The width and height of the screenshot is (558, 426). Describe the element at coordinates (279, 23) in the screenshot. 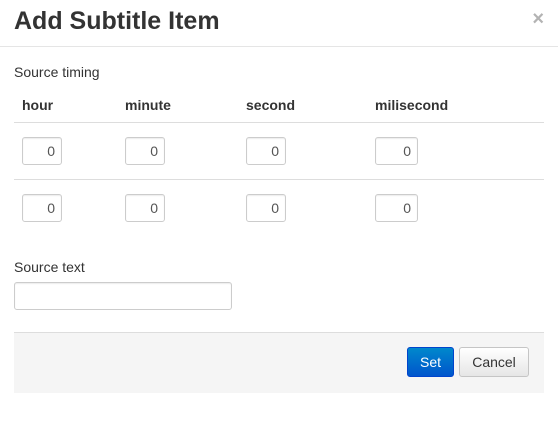

I see `dialog-header: Add Subtitle Item ×` at that location.